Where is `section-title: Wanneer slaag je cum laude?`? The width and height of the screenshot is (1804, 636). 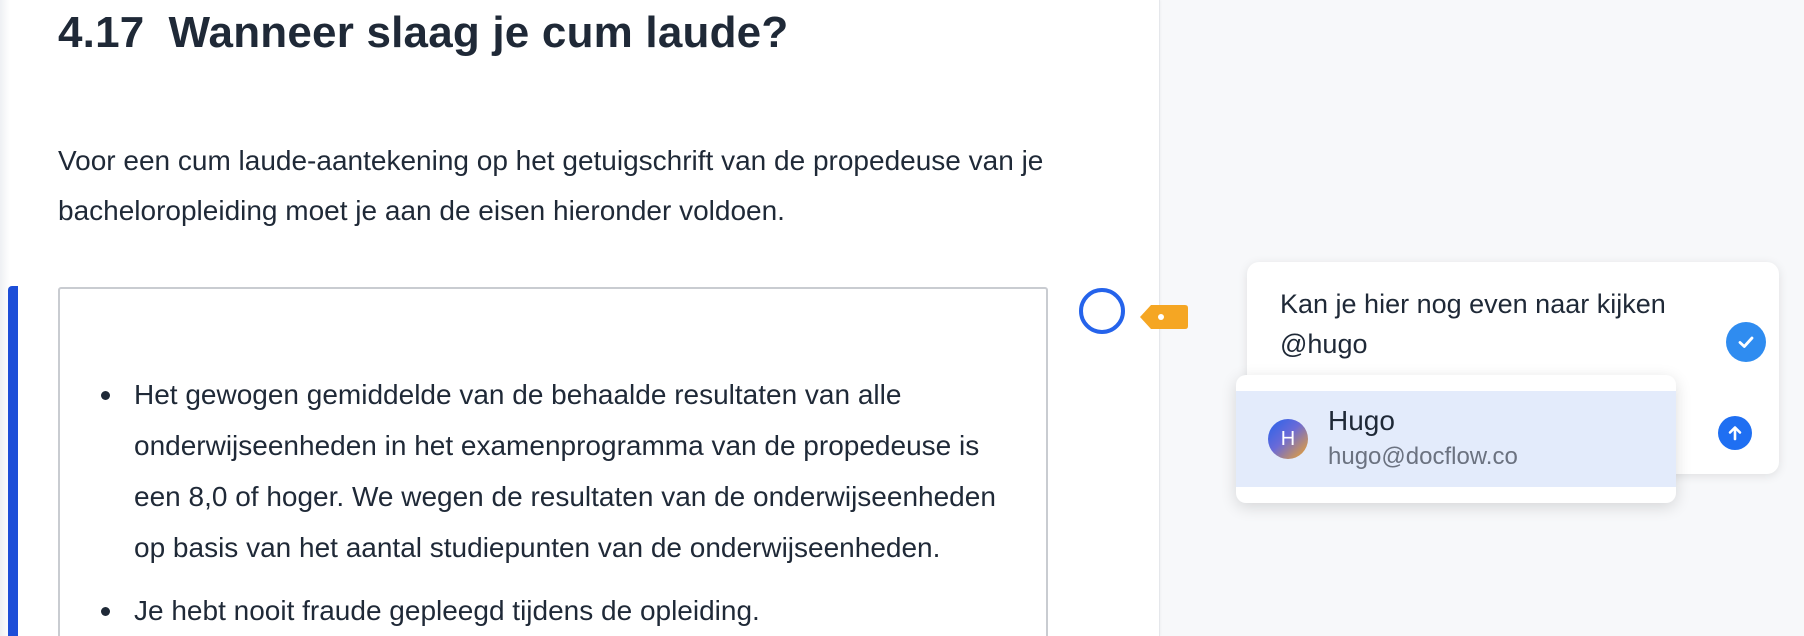 section-title: Wanneer slaag je cum laude? is located at coordinates (478, 32).